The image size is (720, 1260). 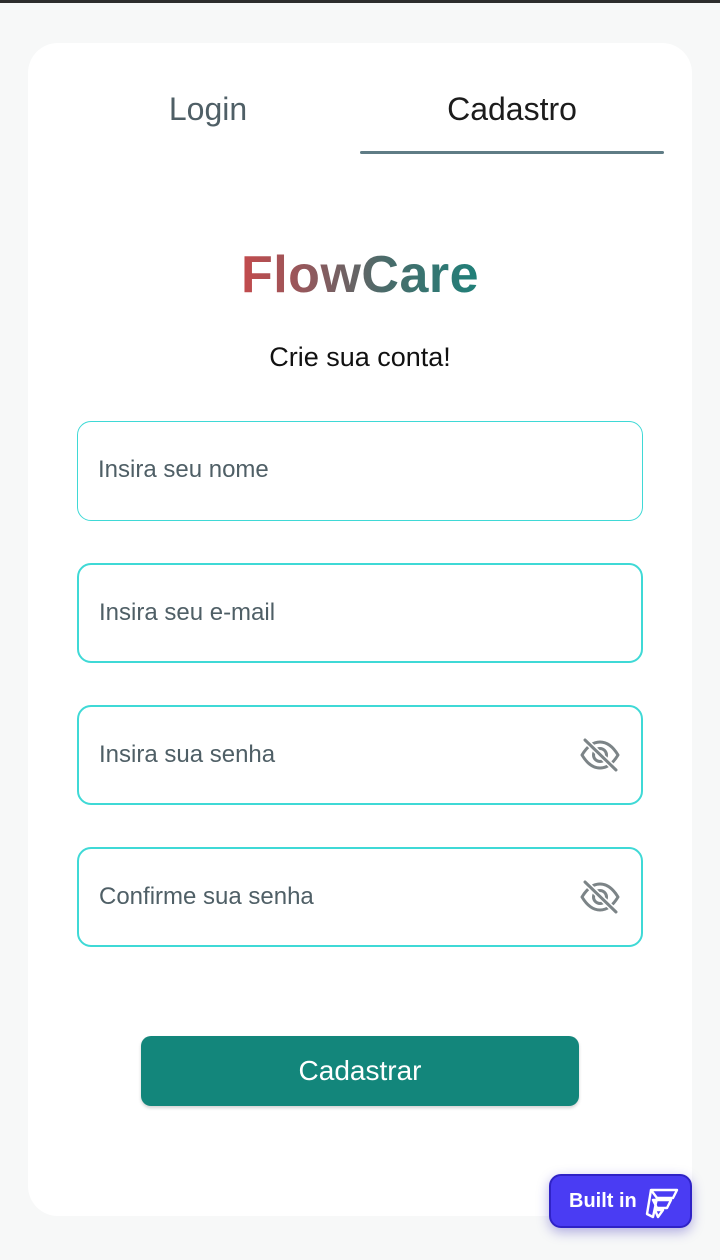 I want to click on tab-login: Login, so click(x=208, y=113).